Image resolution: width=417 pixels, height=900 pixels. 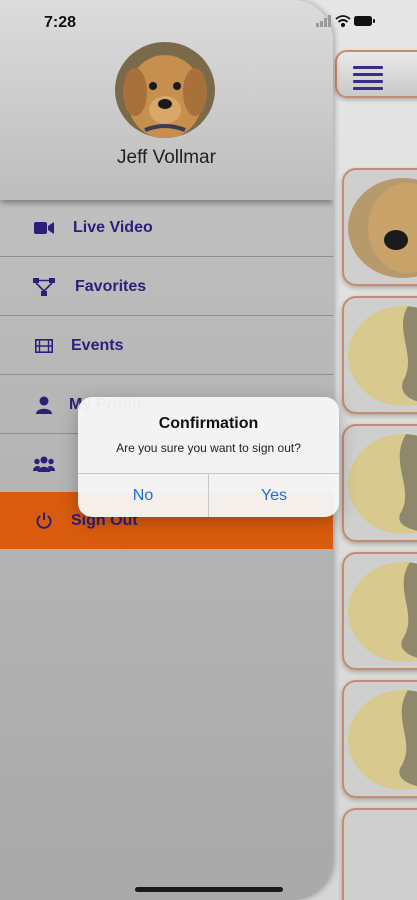 I want to click on video-camera-icon, so click(x=44, y=228).